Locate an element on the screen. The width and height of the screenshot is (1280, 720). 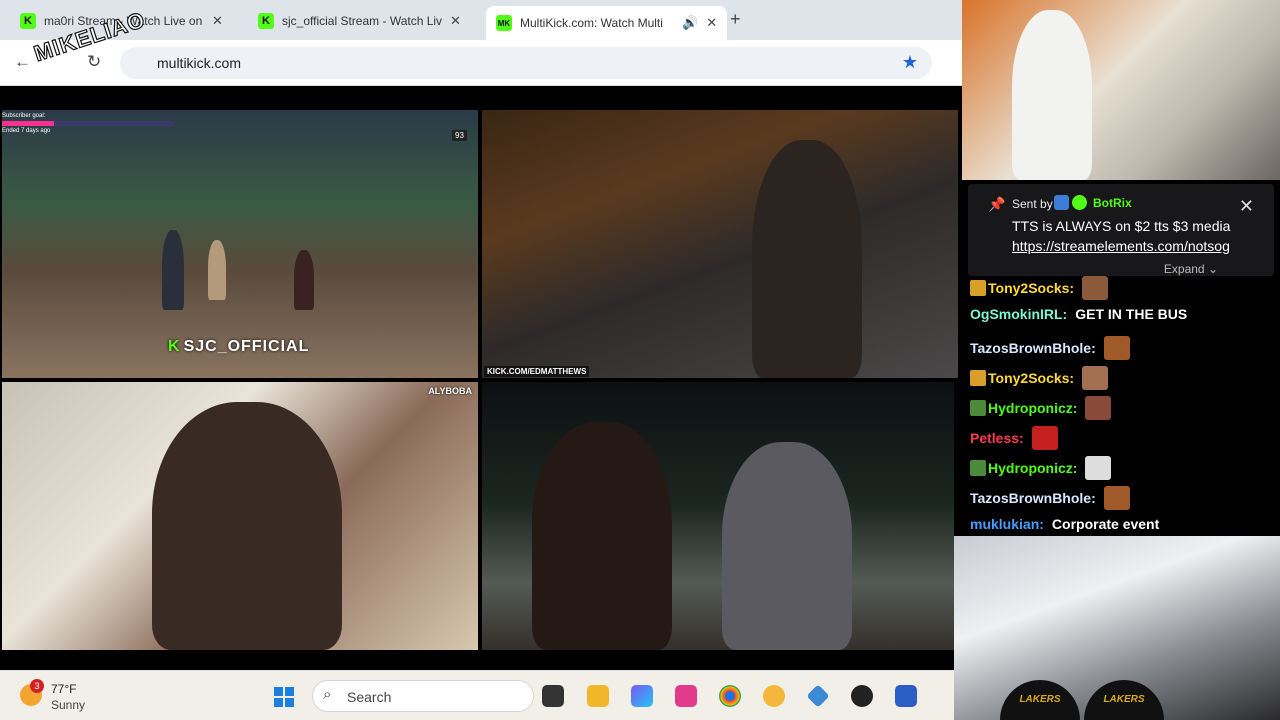
chat-username: Petless: is located at coordinates (997, 438).